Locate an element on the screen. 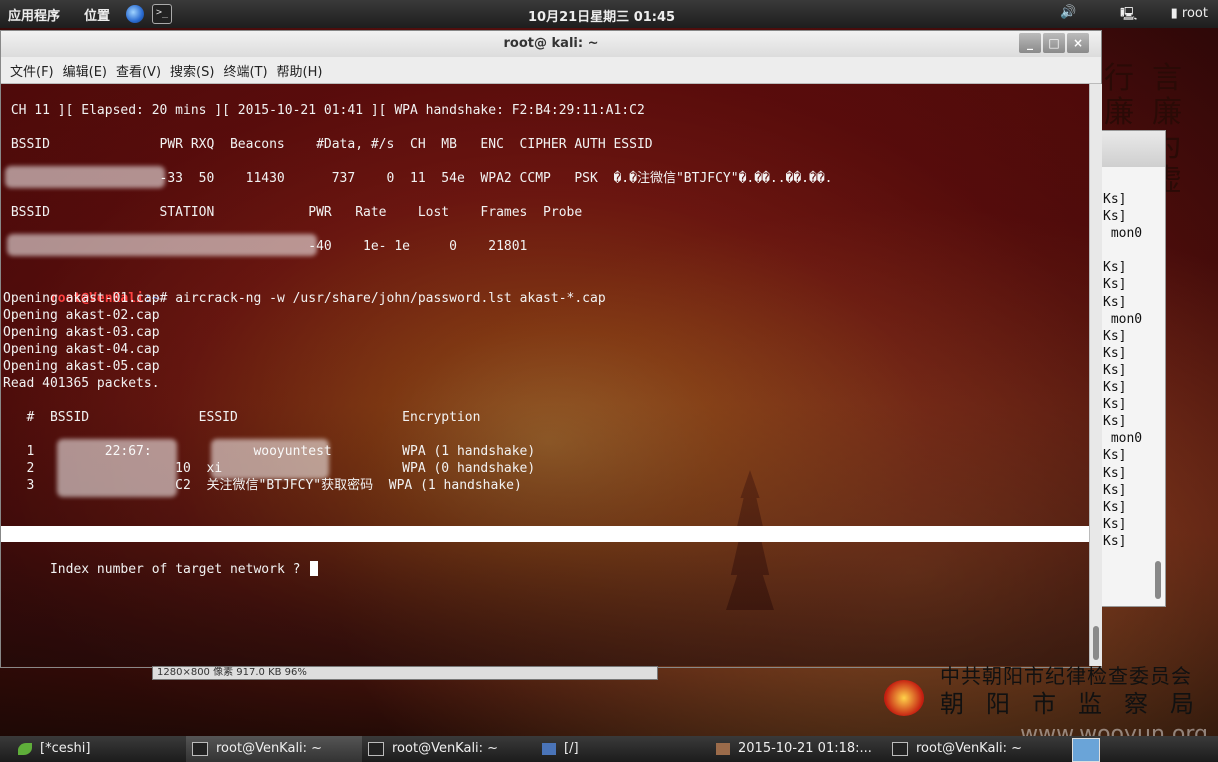  leaf-icon is located at coordinates (25, 749).